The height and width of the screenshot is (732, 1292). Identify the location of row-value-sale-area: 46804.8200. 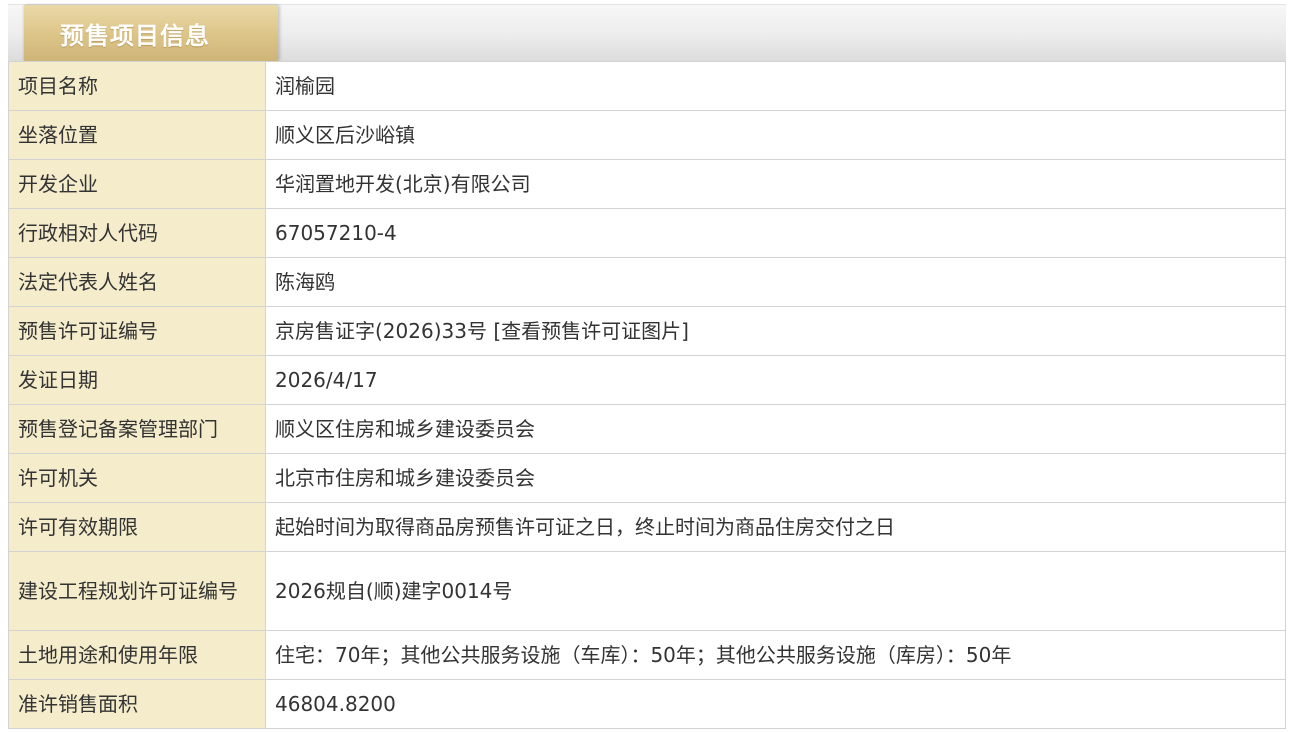
(775, 704).